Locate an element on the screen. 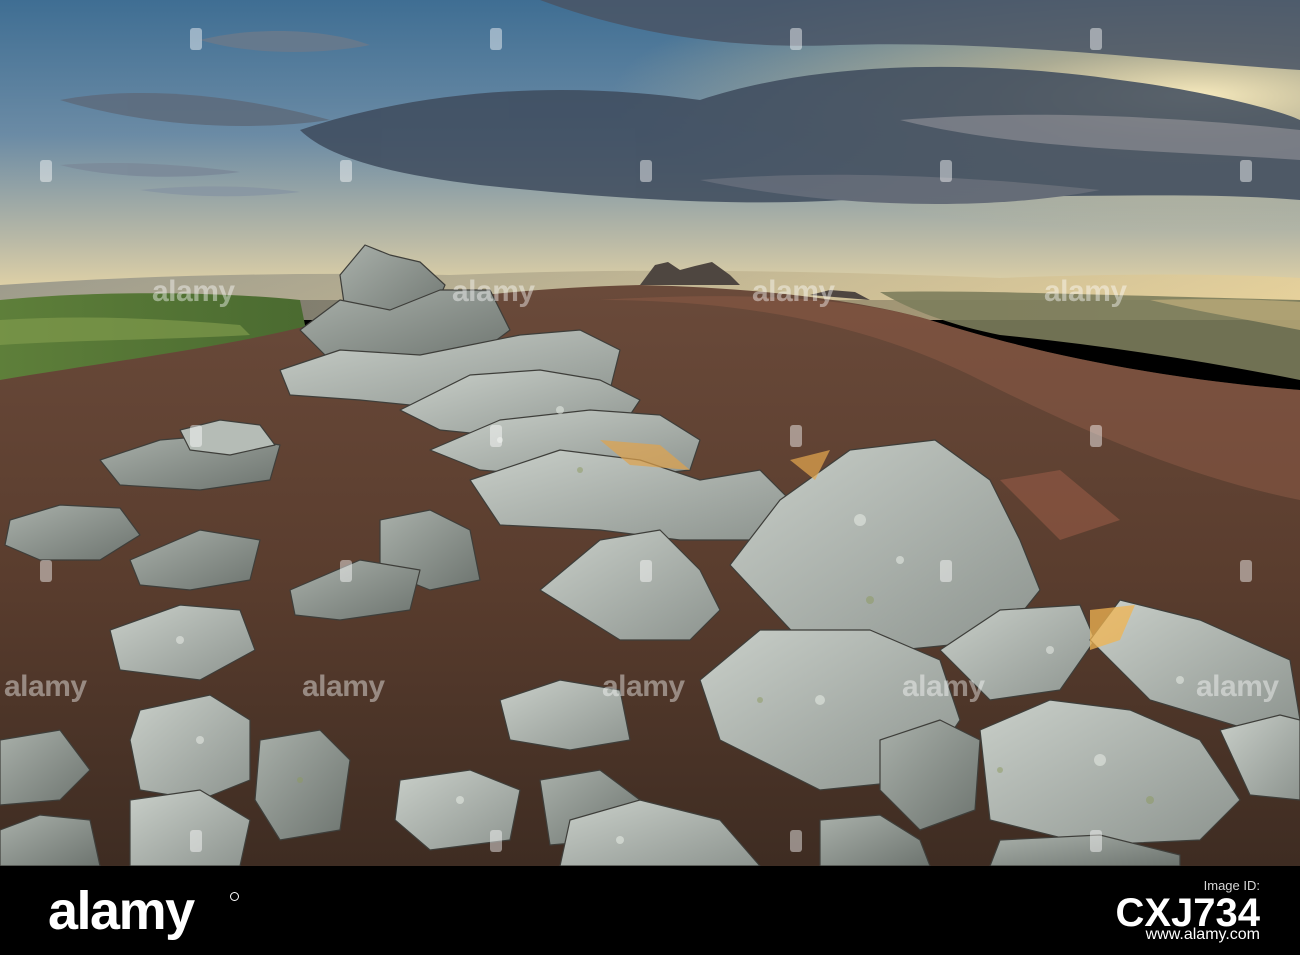 The image size is (1300, 955). brand-logo: alamy is located at coordinates (121, 911).